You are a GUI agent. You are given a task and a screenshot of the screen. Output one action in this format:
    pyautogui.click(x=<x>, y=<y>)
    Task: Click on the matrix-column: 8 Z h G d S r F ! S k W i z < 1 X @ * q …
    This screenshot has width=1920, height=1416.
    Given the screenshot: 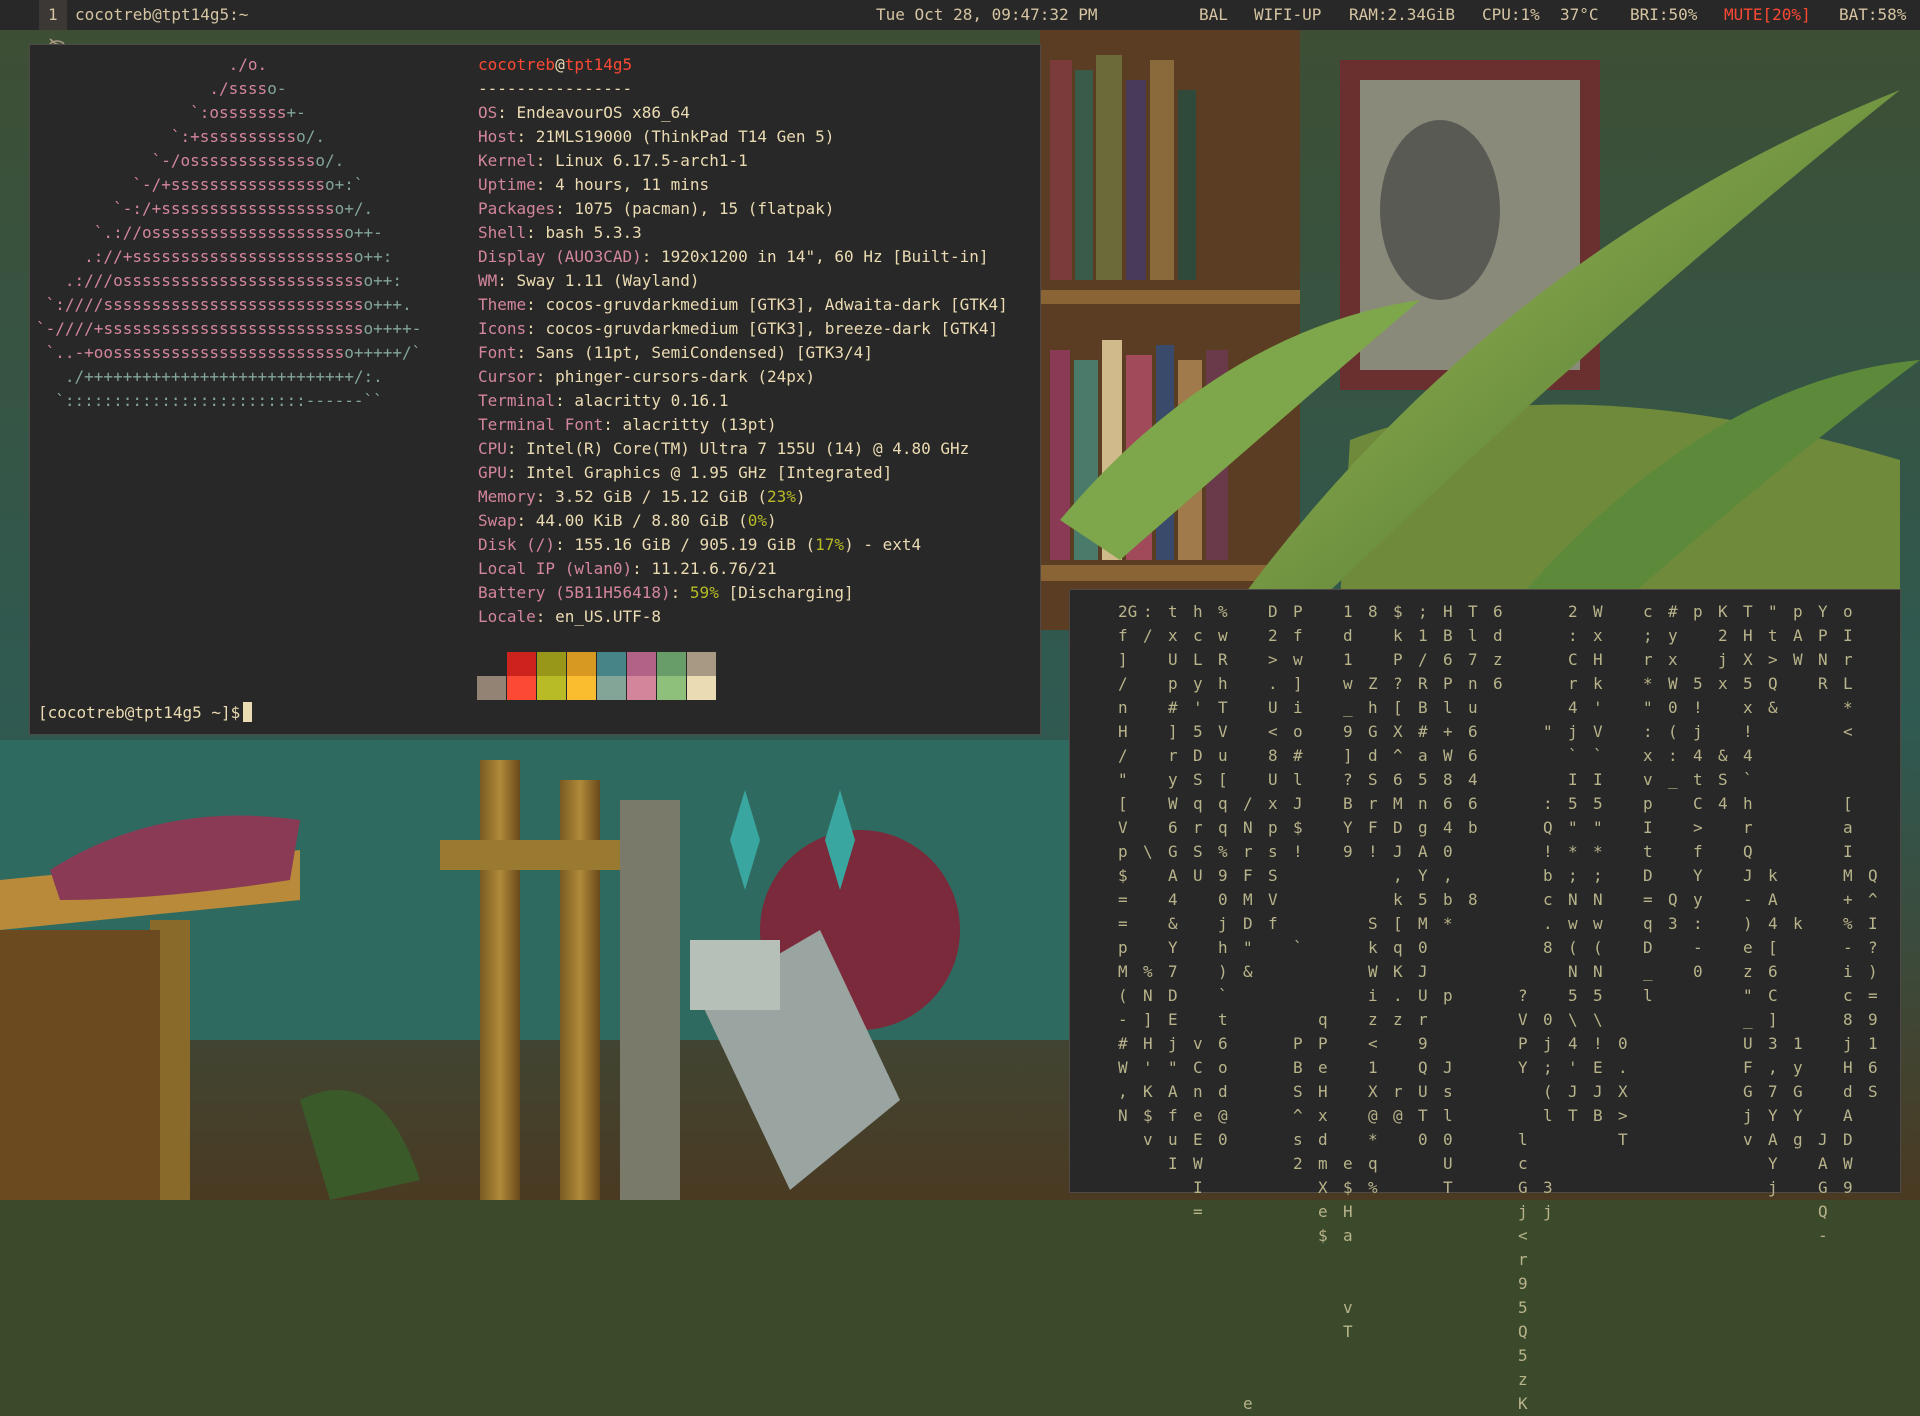 What is the action you would take?
    pyautogui.click(x=1373, y=899)
    